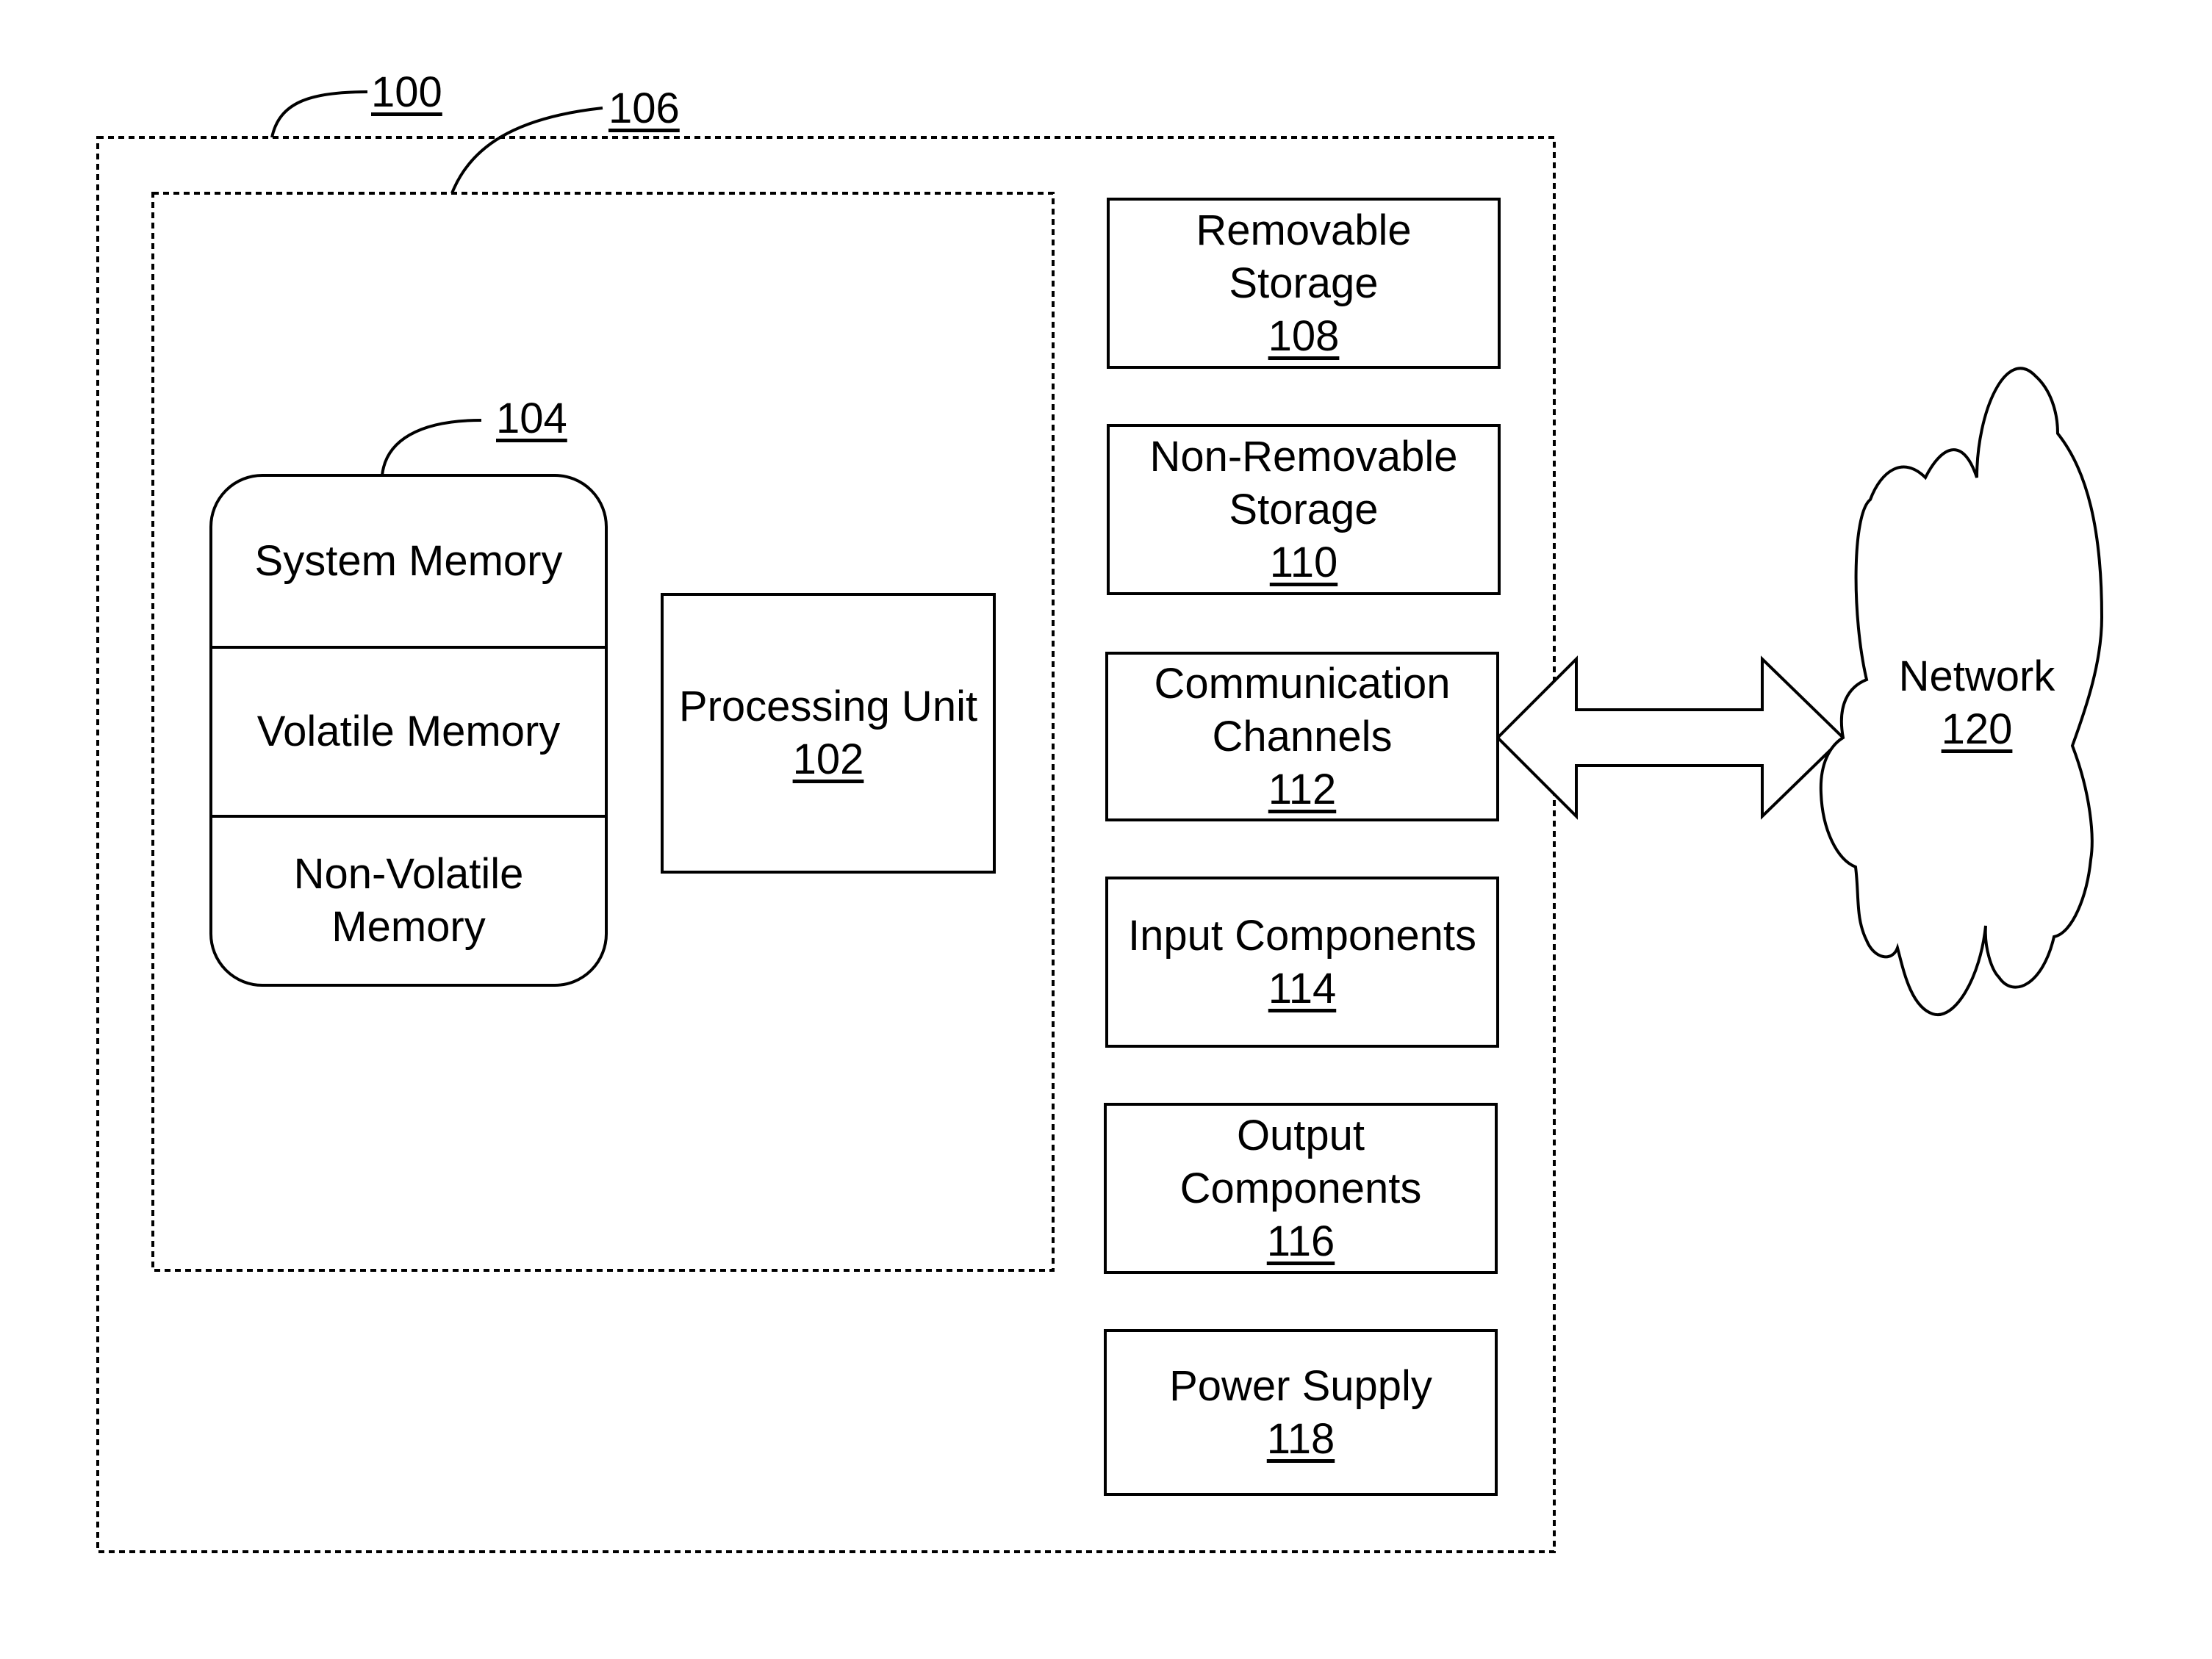 The height and width of the screenshot is (1659, 2212). Describe the element at coordinates (1302, 935) in the screenshot. I see `component-label: Input Components` at that location.